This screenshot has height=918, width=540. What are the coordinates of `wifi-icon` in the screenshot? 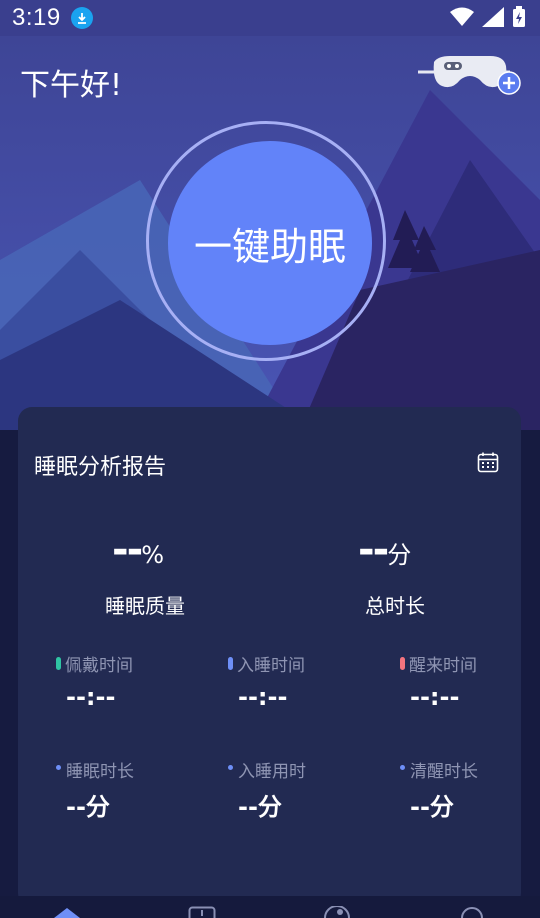 It's located at (462, 16).